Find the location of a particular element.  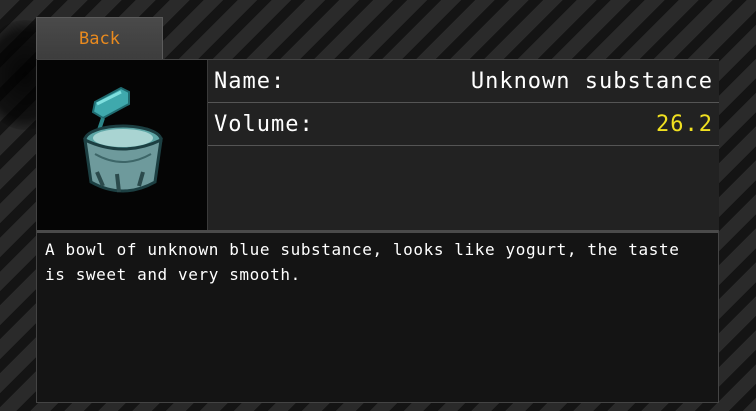

volume-label: Volume: is located at coordinates (264, 124).